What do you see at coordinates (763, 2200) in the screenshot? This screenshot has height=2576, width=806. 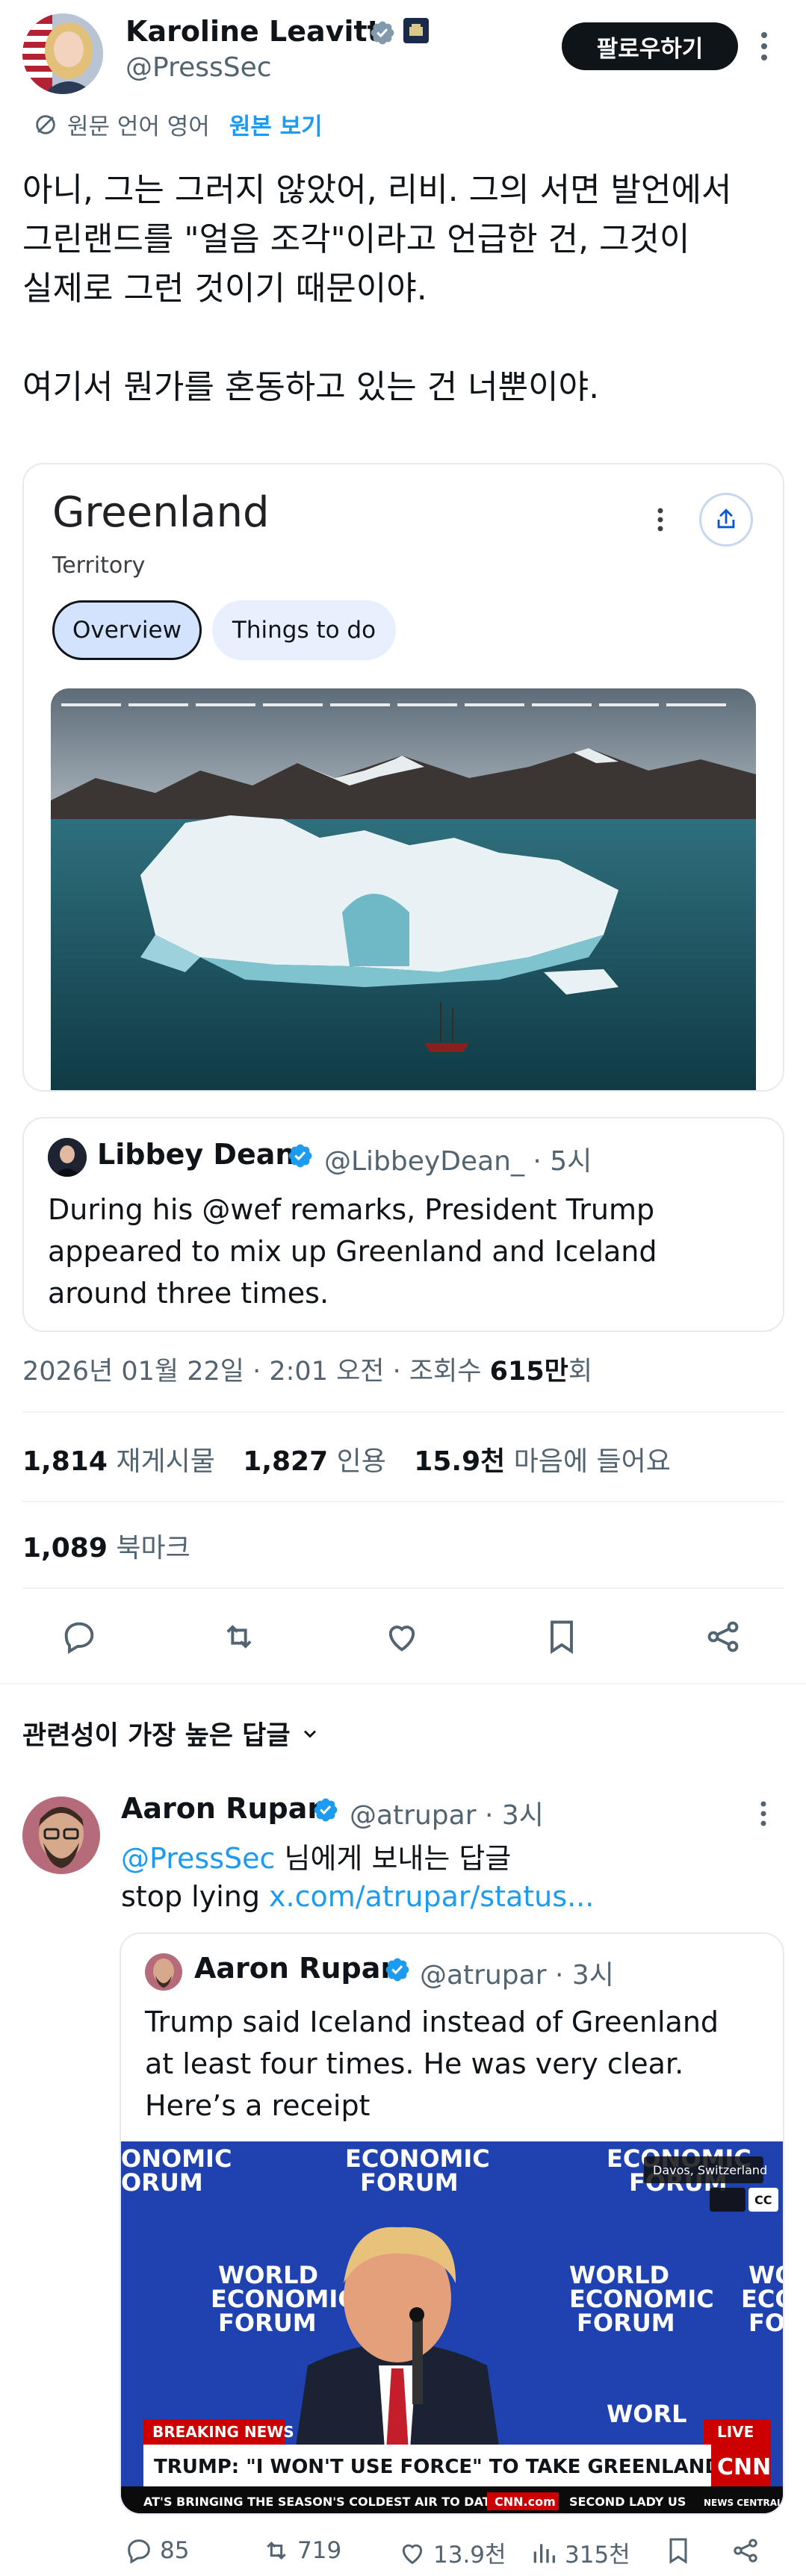 I see `svg-text: CC` at bounding box center [763, 2200].